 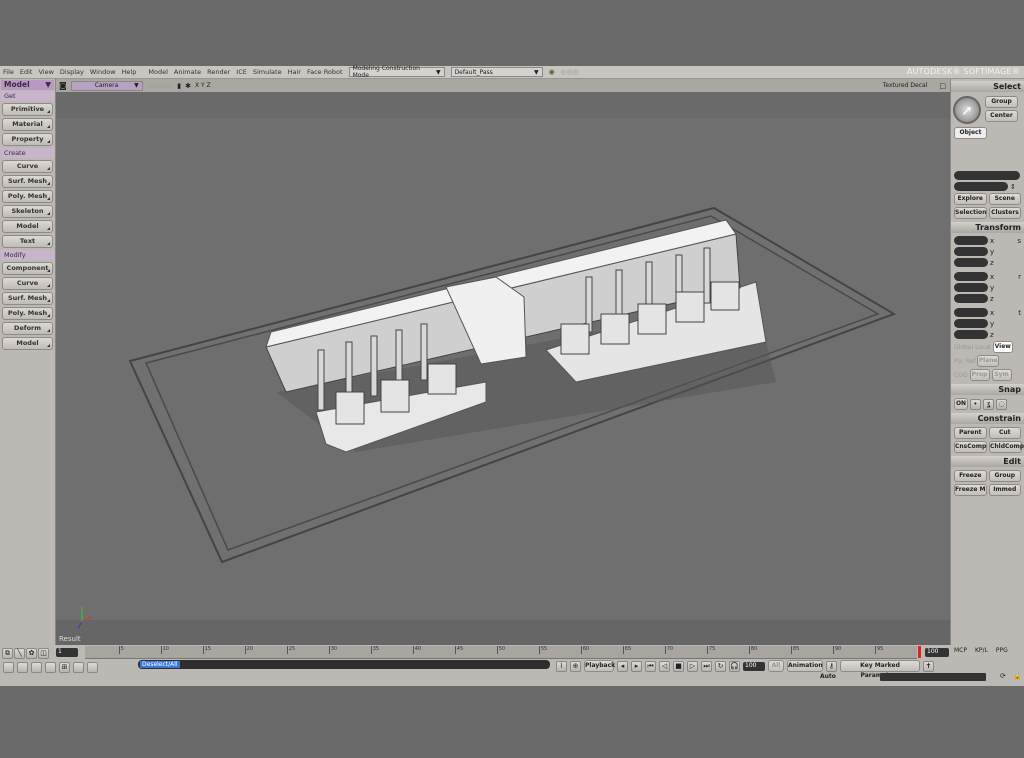 I want to click on snap-point-icon: •, so click(x=975, y=404).